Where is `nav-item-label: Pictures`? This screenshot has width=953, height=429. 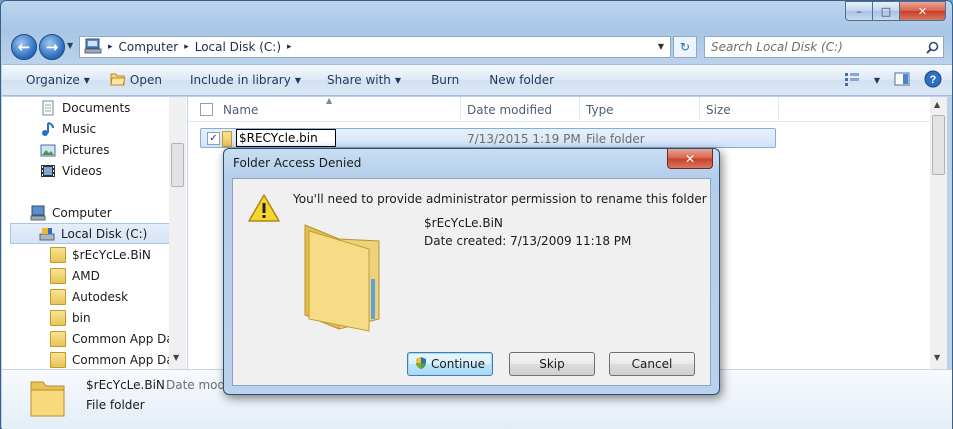
nav-item-label: Pictures is located at coordinates (86, 149).